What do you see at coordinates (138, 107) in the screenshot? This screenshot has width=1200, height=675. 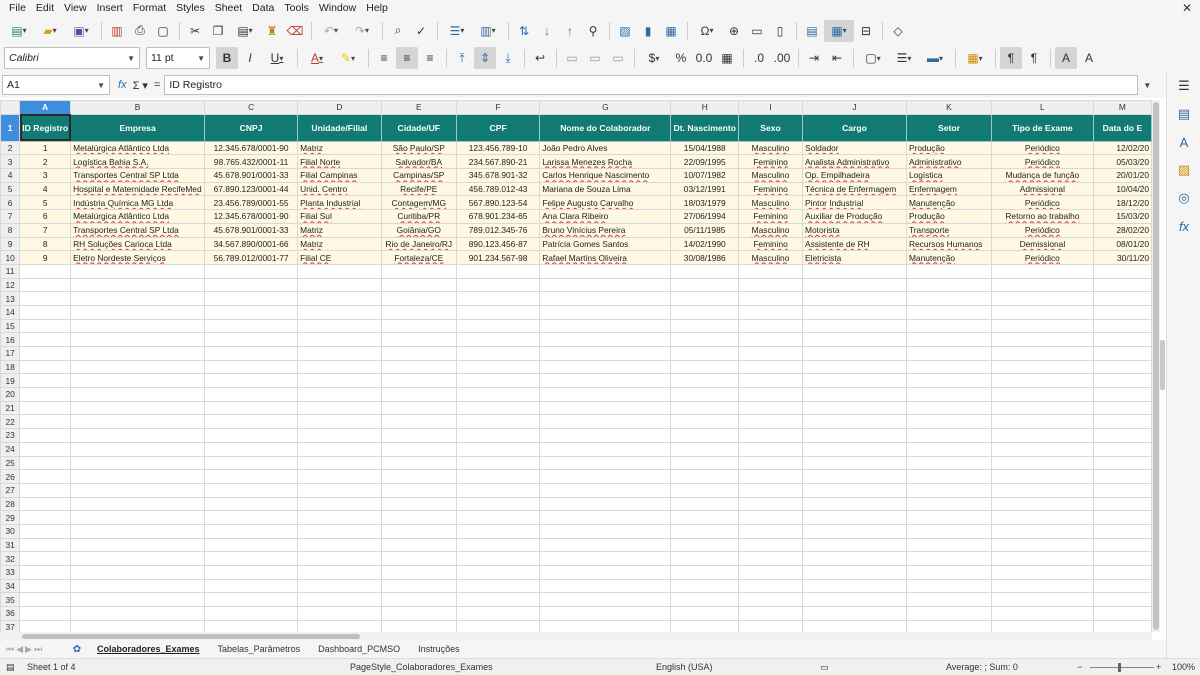 I see `column-header-b: B` at bounding box center [138, 107].